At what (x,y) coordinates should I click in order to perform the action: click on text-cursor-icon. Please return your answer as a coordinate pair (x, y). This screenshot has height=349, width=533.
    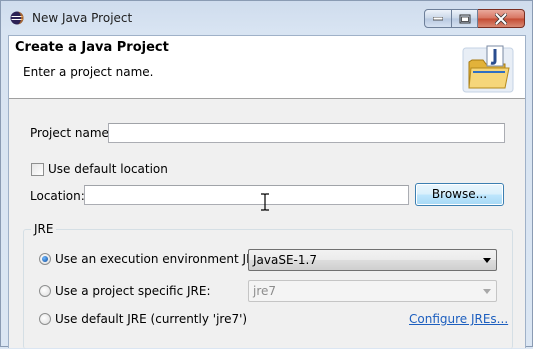
    Looking at the image, I should click on (265, 202).